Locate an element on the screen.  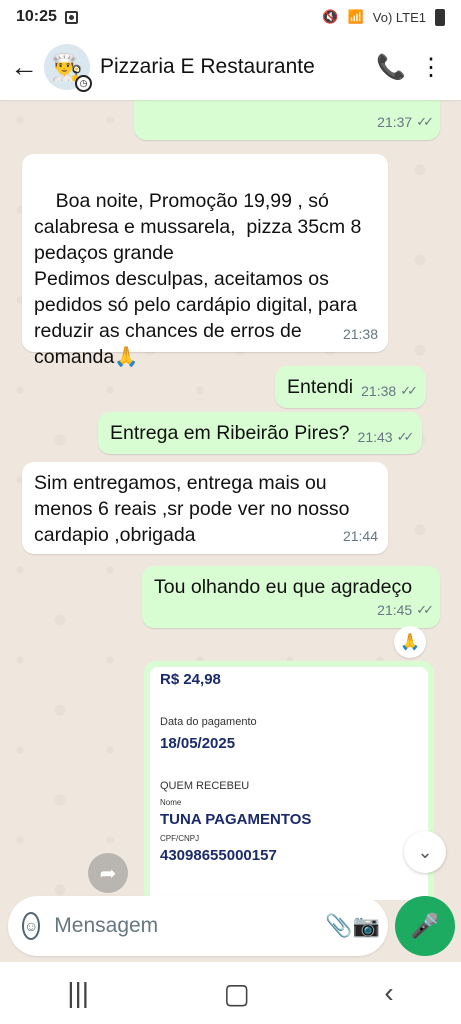
message-bubble-out: Entrega em Ribeirão Pires? 21:43 ✓✓ is located at coordinates (260, 433).